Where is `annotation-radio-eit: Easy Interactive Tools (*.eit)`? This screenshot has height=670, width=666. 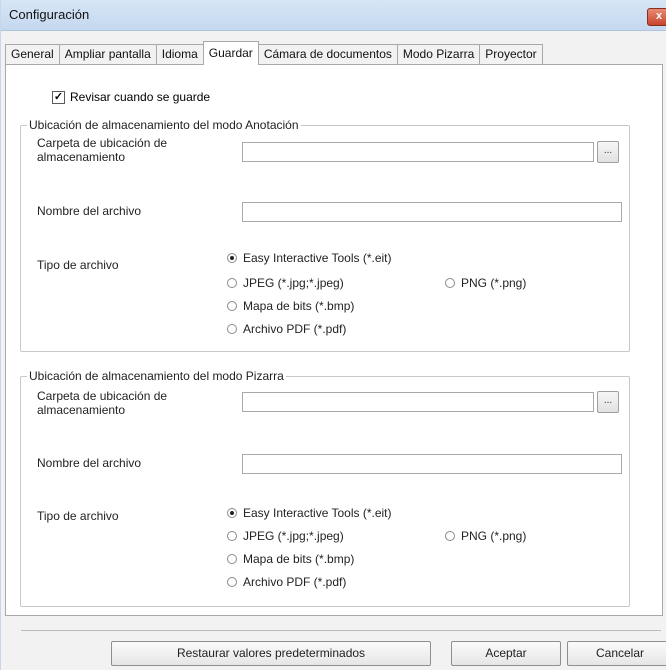
annotation-radio-eit: Easy Interactive Tools (*.eit) is located at coordinates (309, 258).